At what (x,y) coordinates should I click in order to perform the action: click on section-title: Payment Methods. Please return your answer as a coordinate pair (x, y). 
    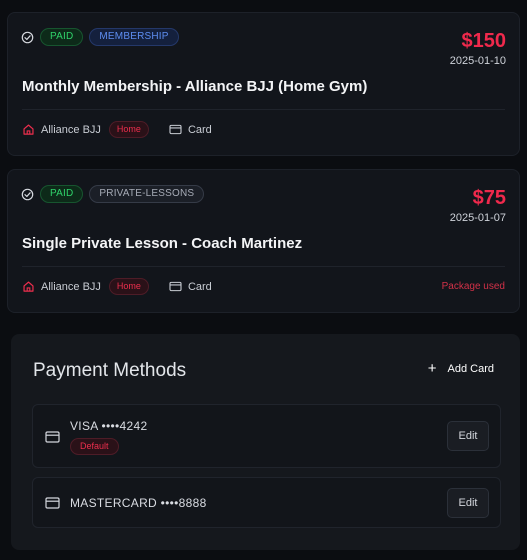
    Looking at the image, I should click on (110, 370).